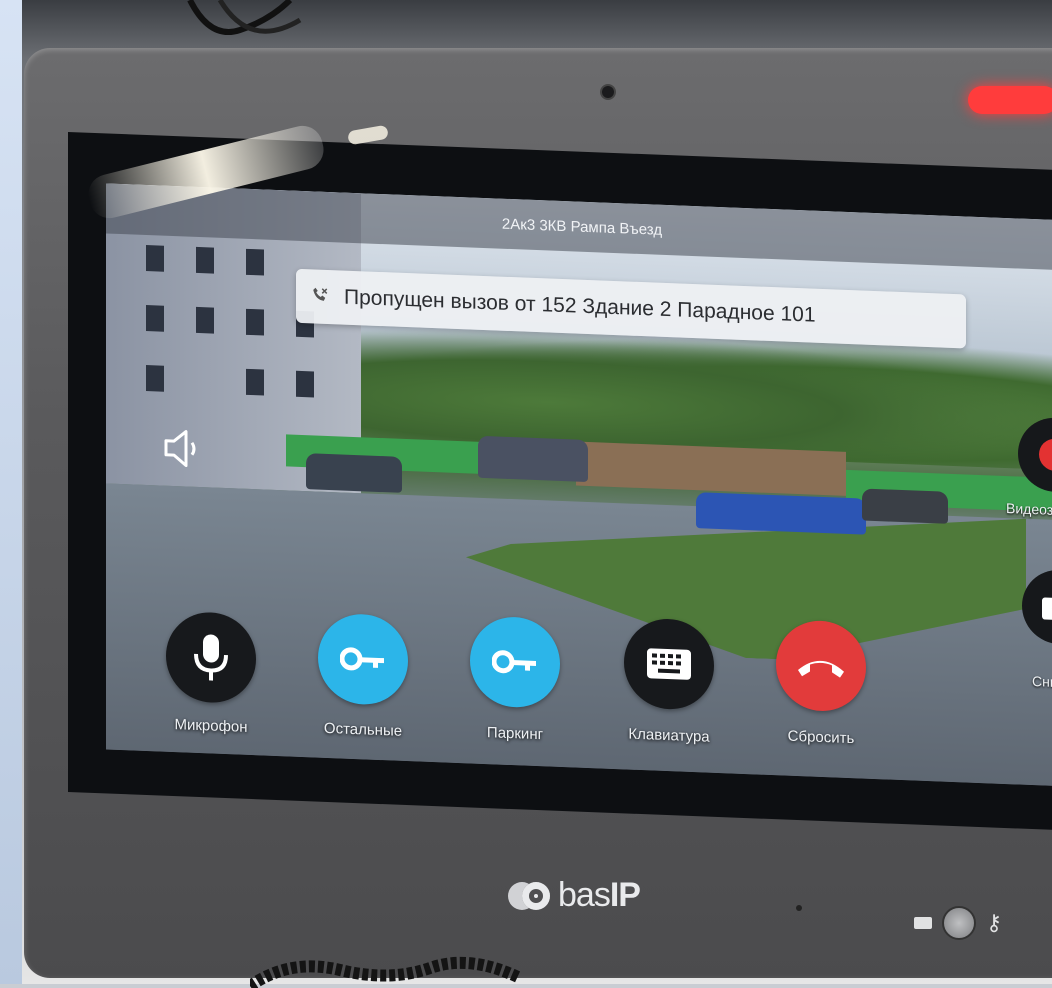 The height and width of the screenshot is (988, 1052). I want to click on snapshot-label: Снимо, so click(1042, 682).